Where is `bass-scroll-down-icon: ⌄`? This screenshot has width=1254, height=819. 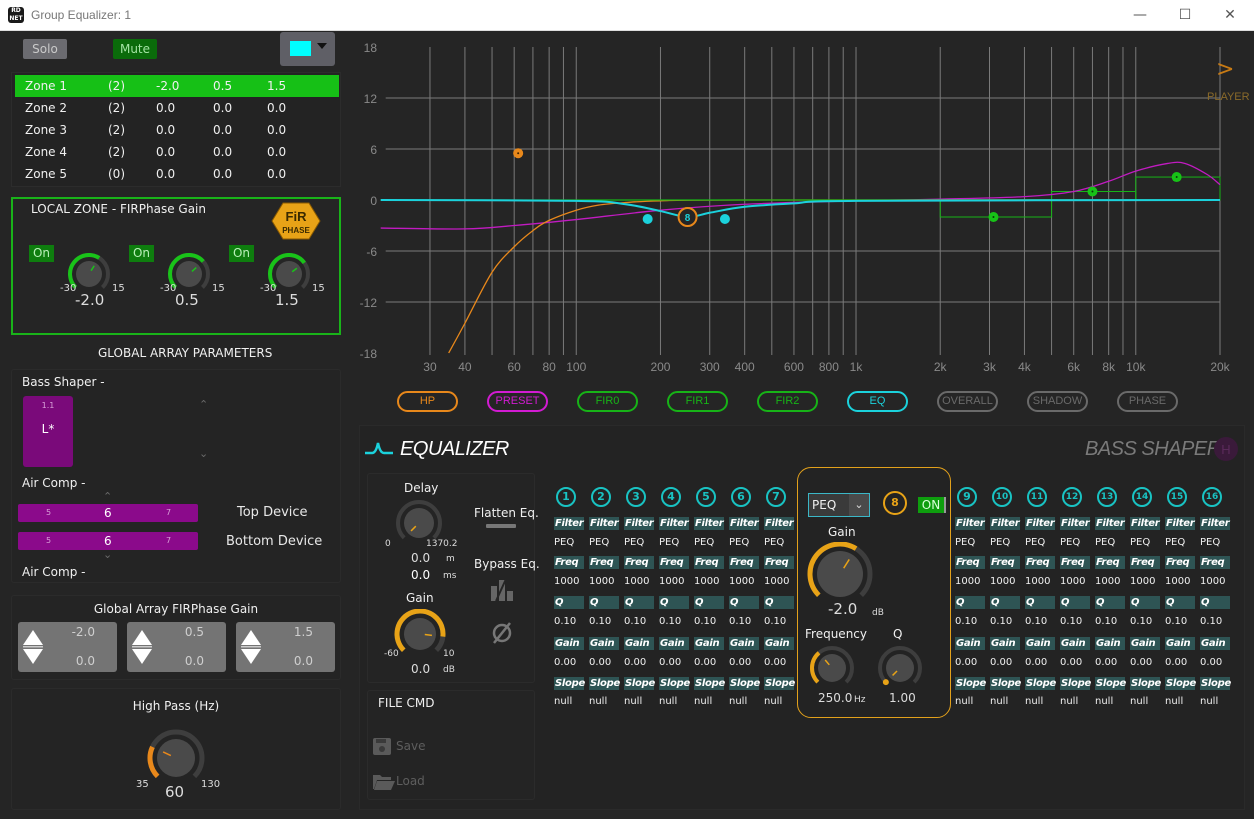
bass-scroll-down-icon: ⌄ is located at coordinates (203, 453).